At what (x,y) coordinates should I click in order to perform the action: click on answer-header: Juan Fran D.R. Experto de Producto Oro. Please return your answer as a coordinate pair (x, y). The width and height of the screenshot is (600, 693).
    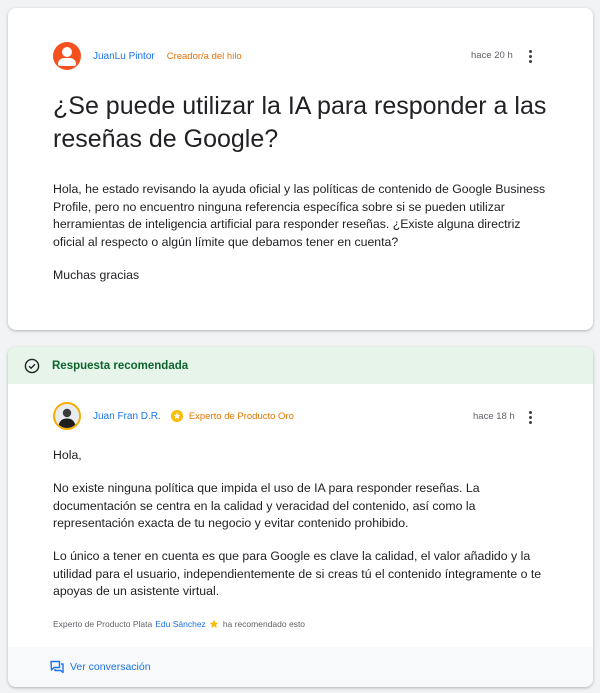
    Looking at the image, I should click on (173, 416).